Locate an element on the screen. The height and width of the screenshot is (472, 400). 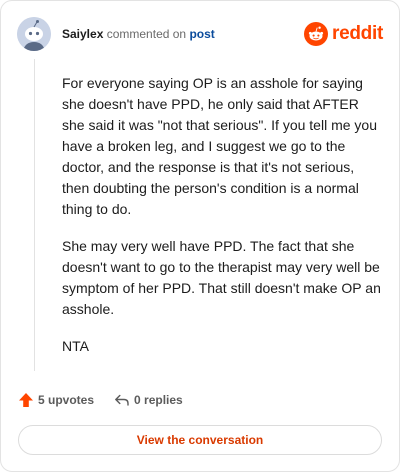
reddit-wordmark: reddit is located at coordinates (357, 33).